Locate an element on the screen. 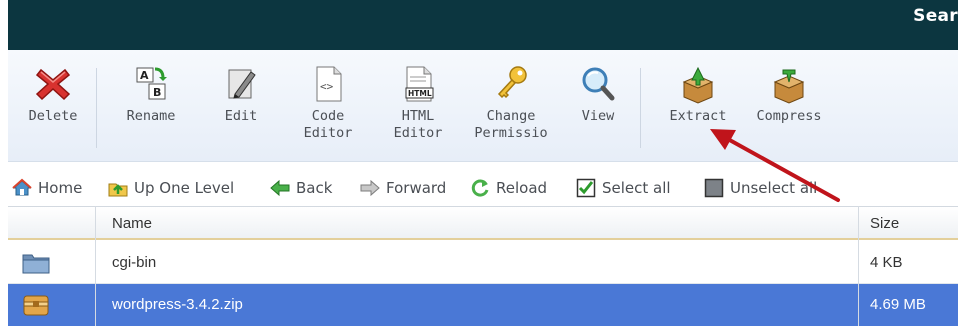  forward-arrow-icon is located at coordinates (370, 188).